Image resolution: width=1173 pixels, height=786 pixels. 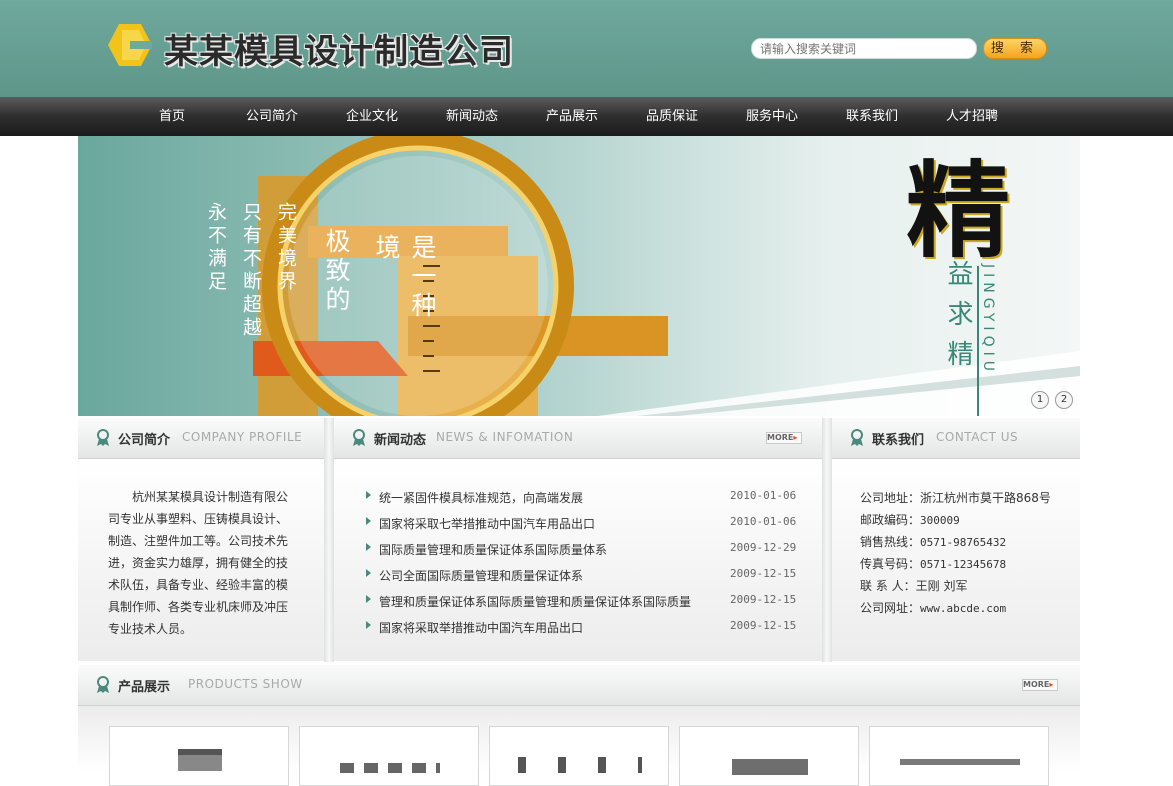 What do you see at coordinates (890, 542) in the screenshot?
I see `contact-label: 销售热线：` at bounding box center [890, 542].